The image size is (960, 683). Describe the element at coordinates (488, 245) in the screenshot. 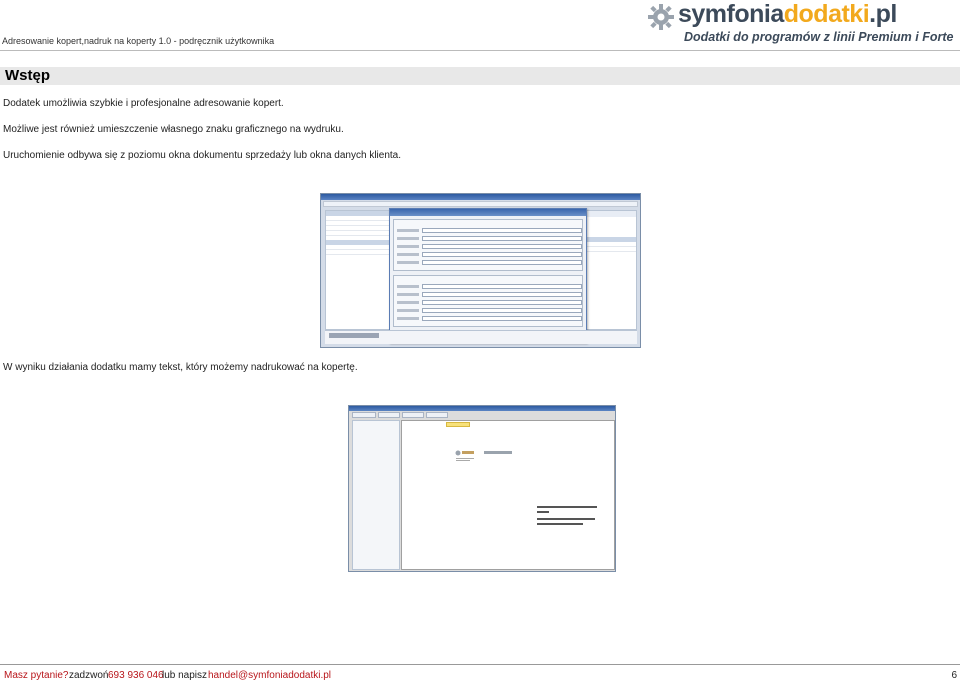

I see `billing-address-group` at that location.